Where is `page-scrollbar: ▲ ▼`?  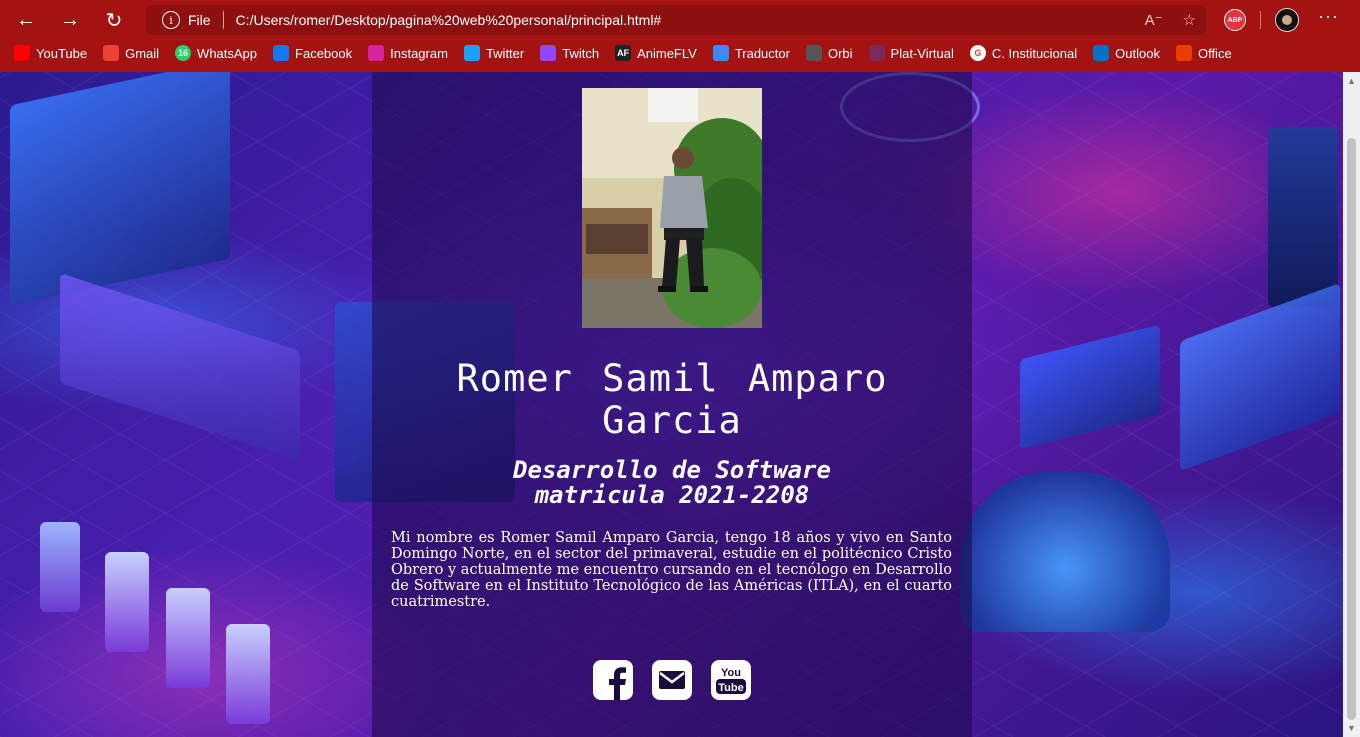 page-scrollbar: ▲ ▼ is located at coordinates (1351, 404).